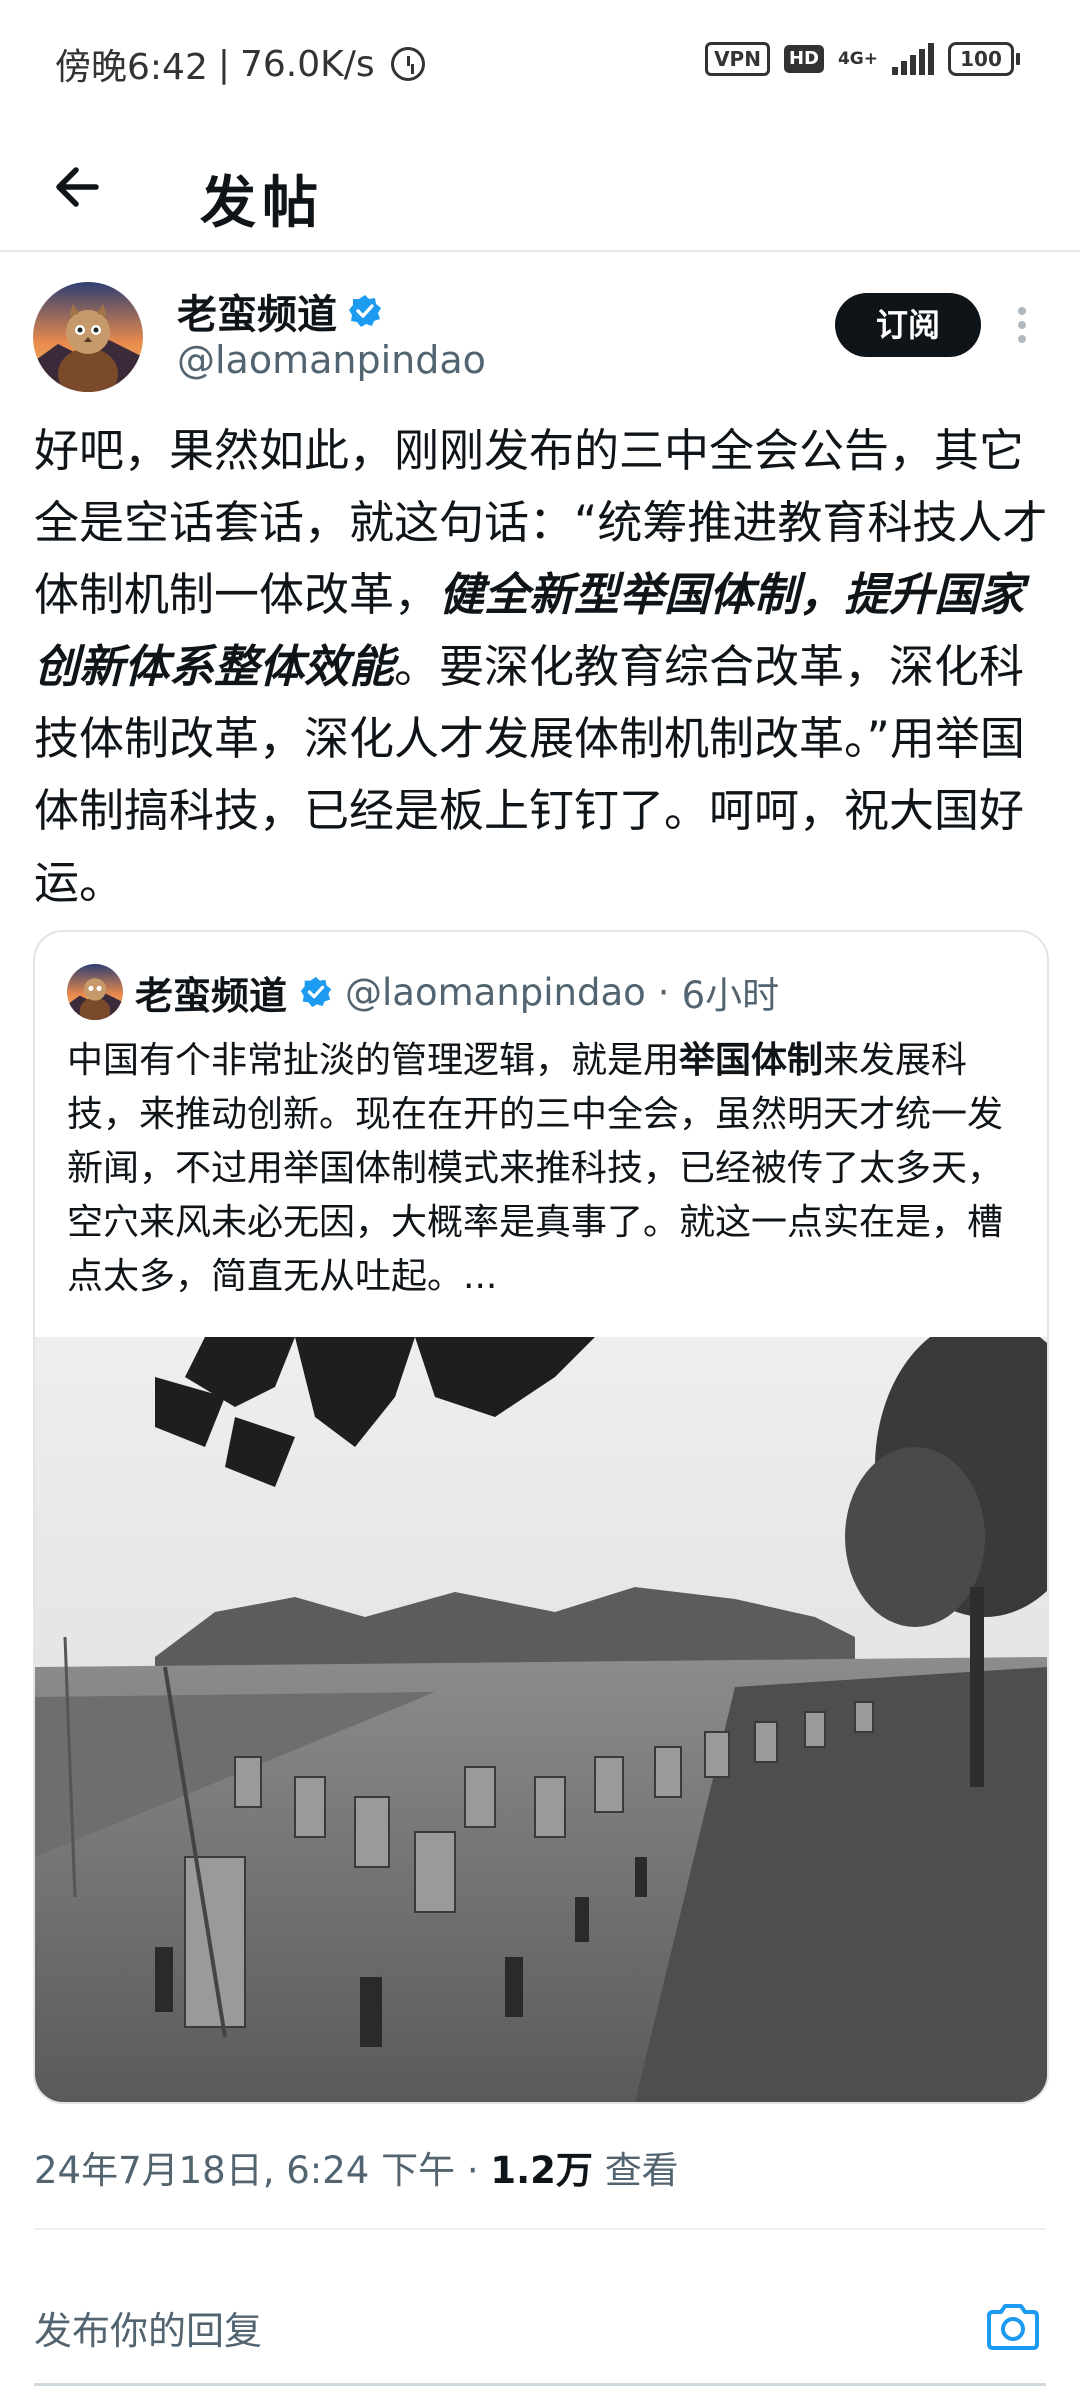 This screenshot has height=2400, width=1080. Describe the element at coordinates (257, 315) in the screenshot. I see `author-name: 老蛮频道` at that location.